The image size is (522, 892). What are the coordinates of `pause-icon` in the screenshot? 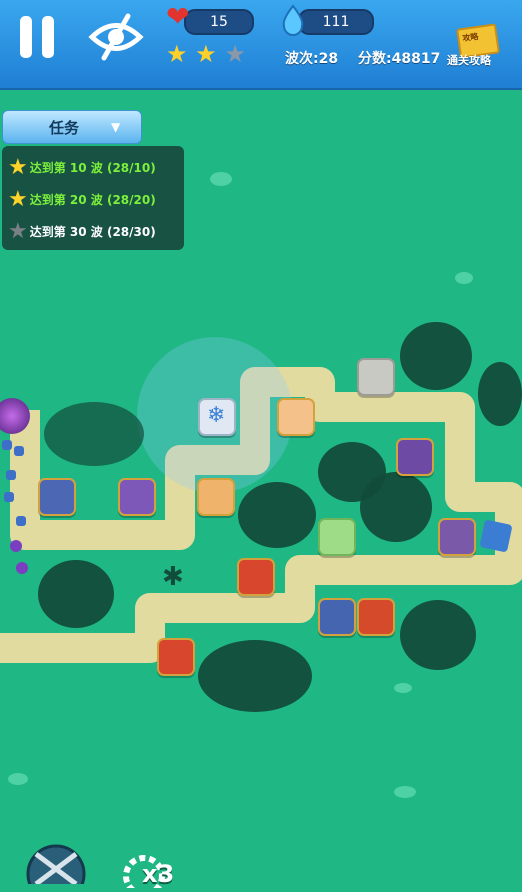 It's located at (38, 37).